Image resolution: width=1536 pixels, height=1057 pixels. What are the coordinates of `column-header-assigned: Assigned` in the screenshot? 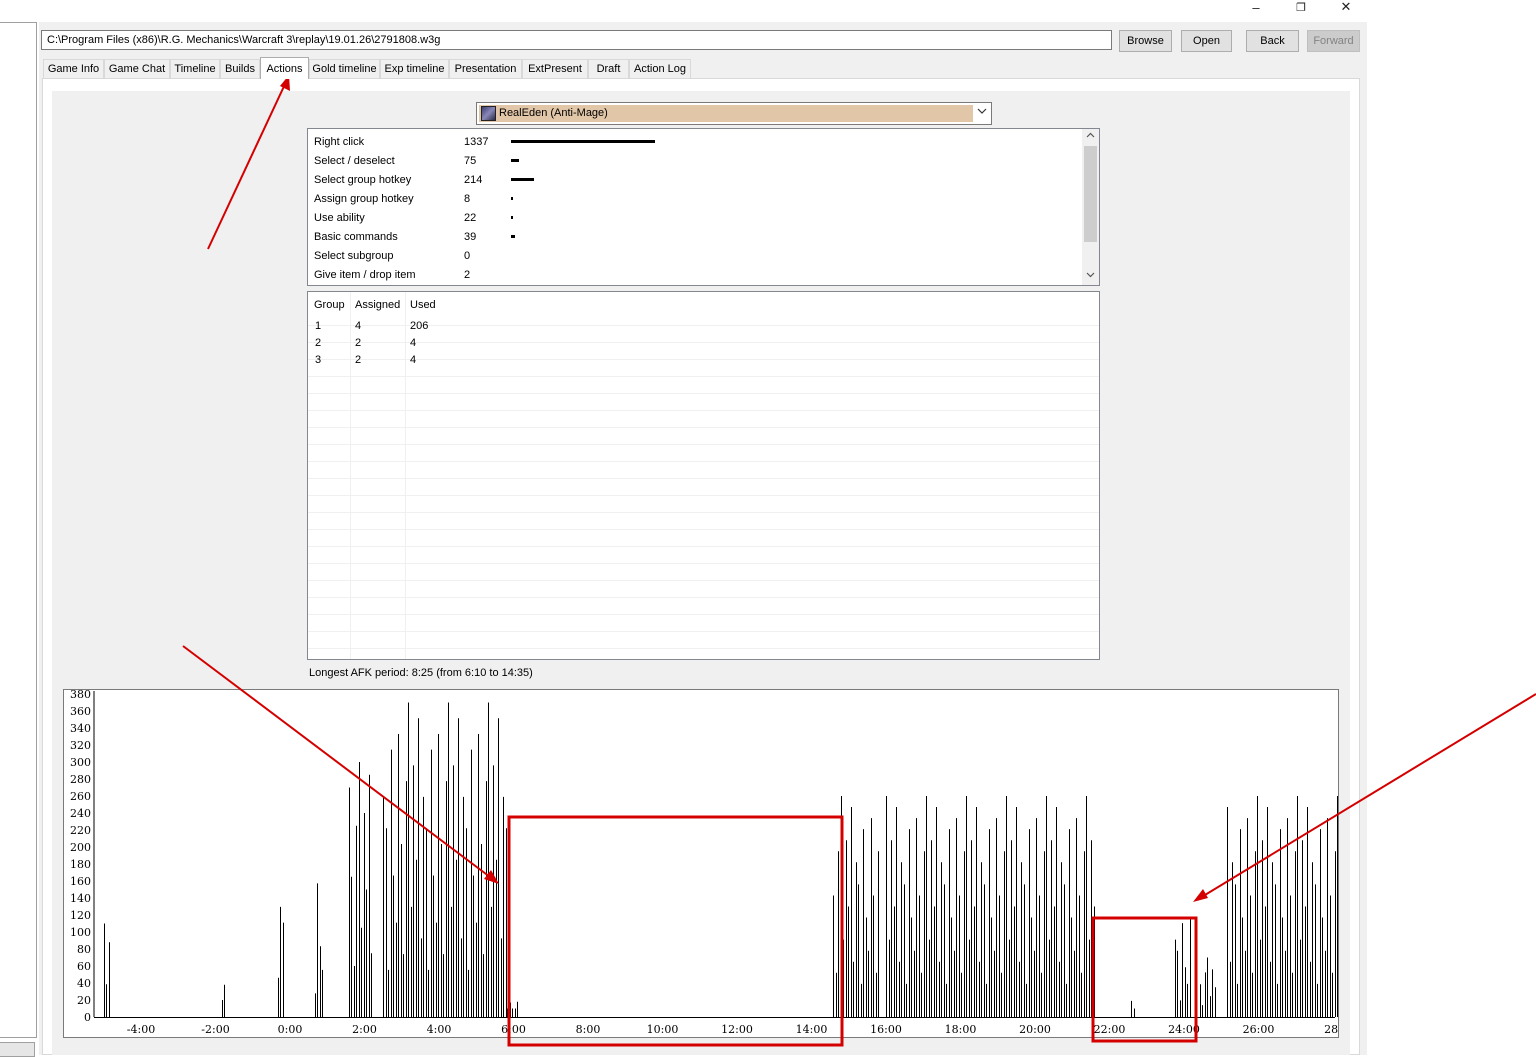 It's located at (377, 305).